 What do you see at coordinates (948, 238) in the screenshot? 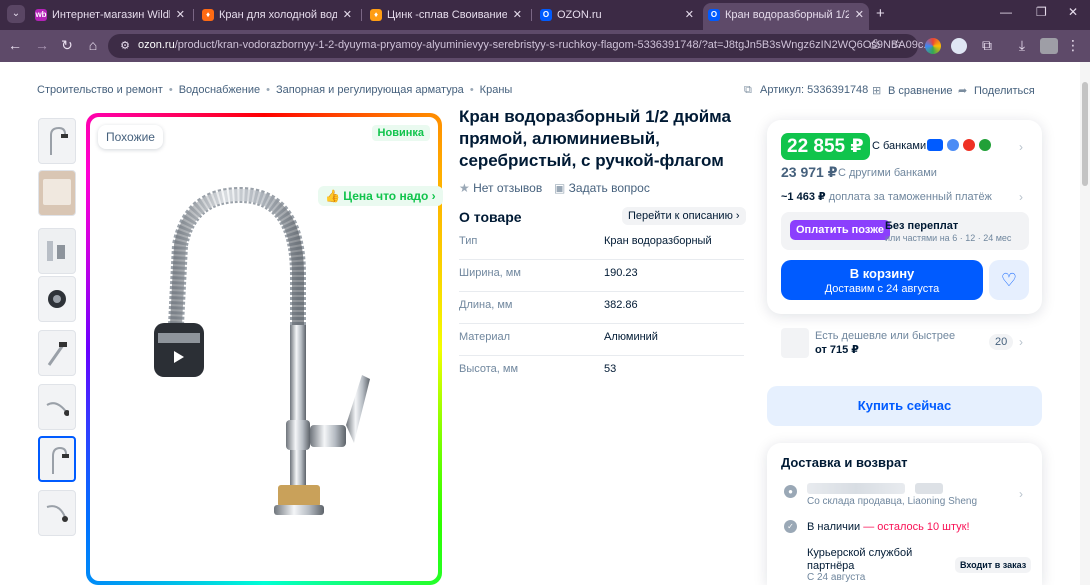
I see `pay-later-subtitle: или частями на 6 · 12 · 24 мес` at bounding box center [948, 238].